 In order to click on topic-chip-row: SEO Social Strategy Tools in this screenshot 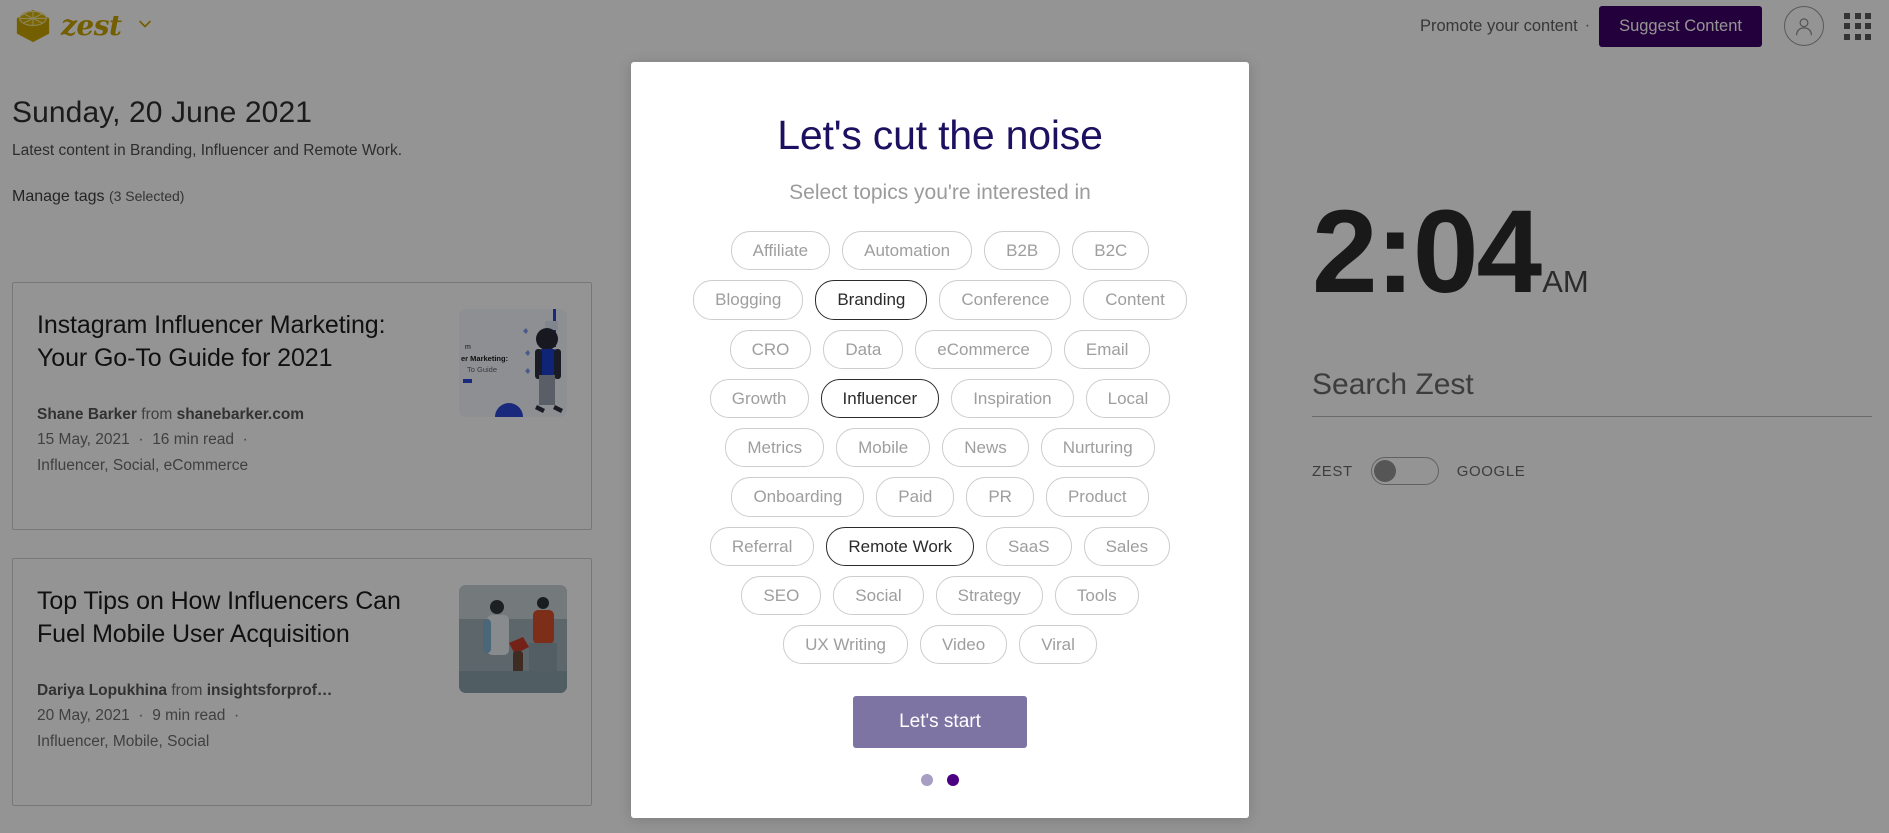, I will do `click(940, 595)`.